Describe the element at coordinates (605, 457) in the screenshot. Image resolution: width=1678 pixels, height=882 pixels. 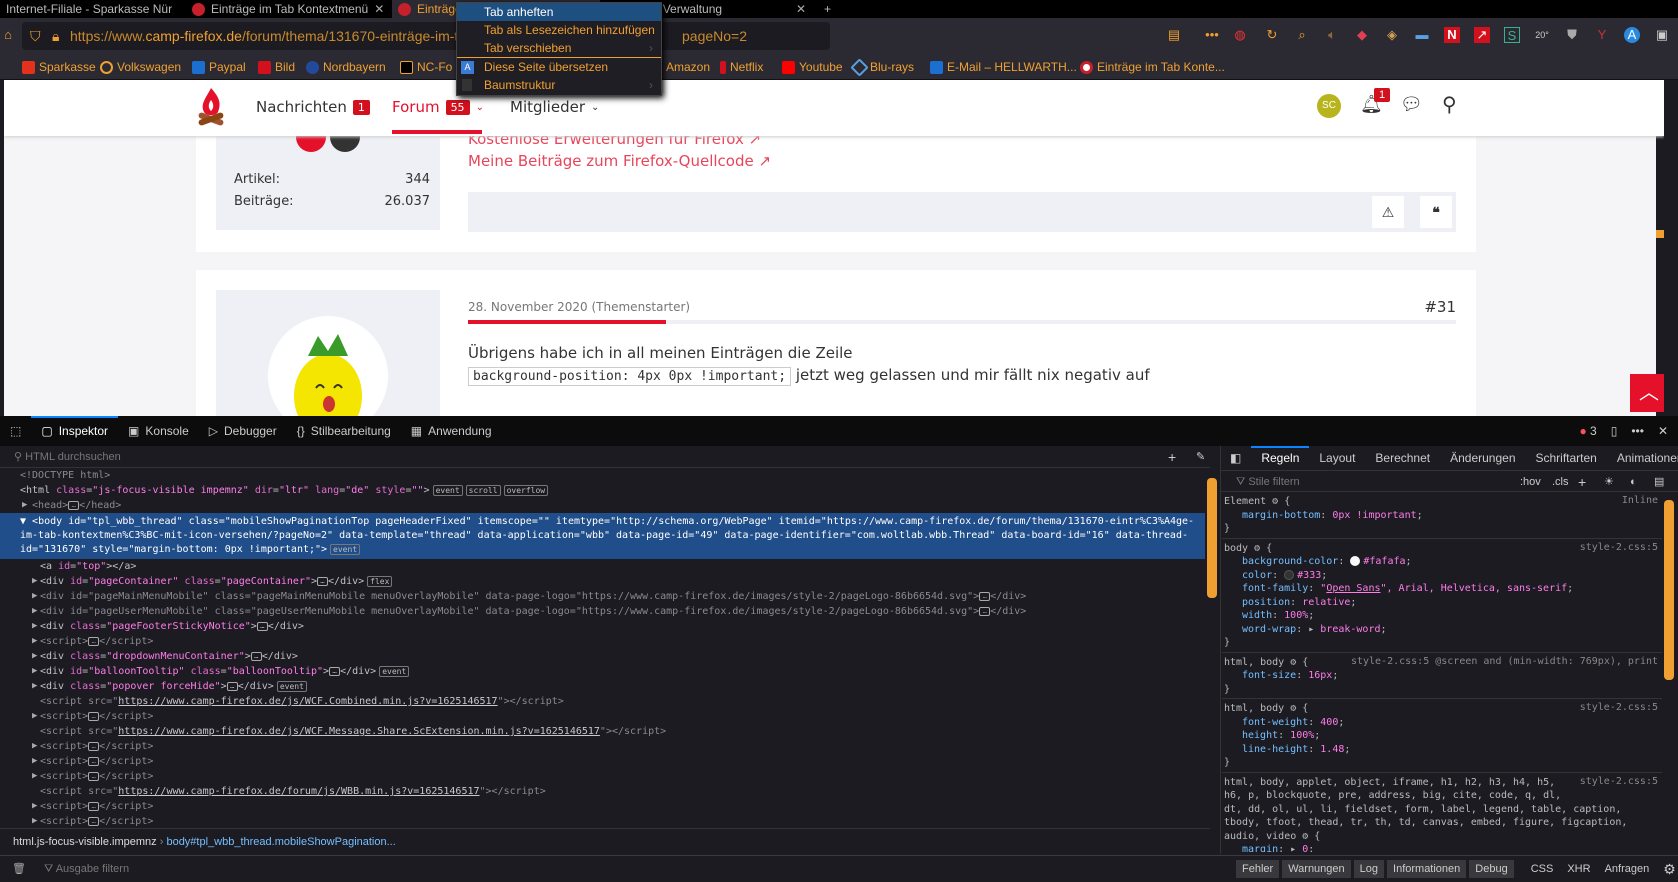
I see `html-search-input: ⚲ HTML durchsuchen + ✎` at that location.